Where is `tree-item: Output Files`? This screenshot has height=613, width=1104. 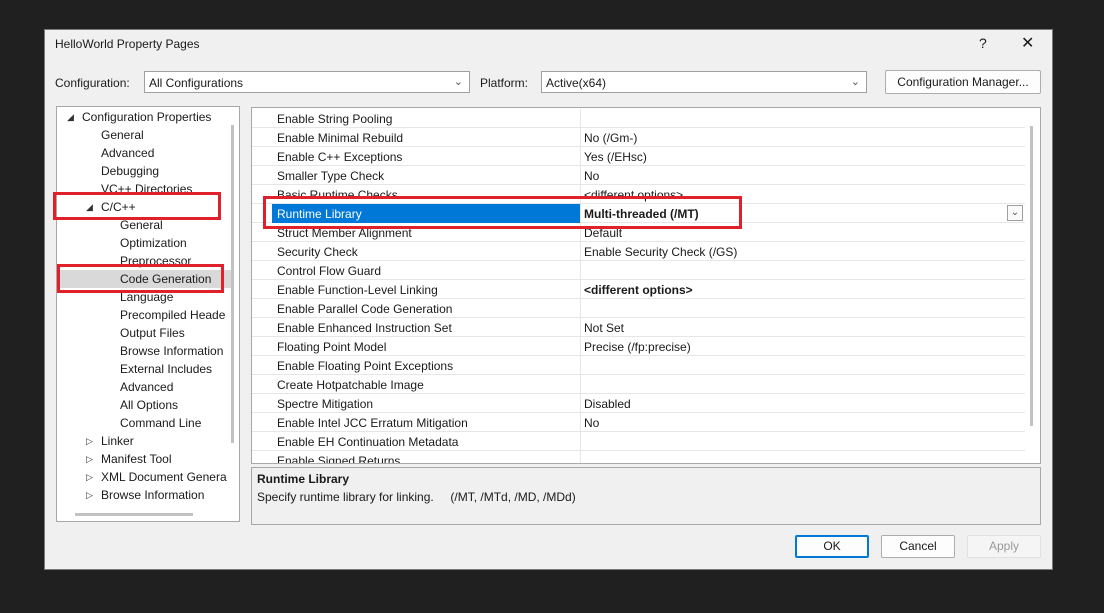 tree-item: Output Files is located at coordinates (152, 333).